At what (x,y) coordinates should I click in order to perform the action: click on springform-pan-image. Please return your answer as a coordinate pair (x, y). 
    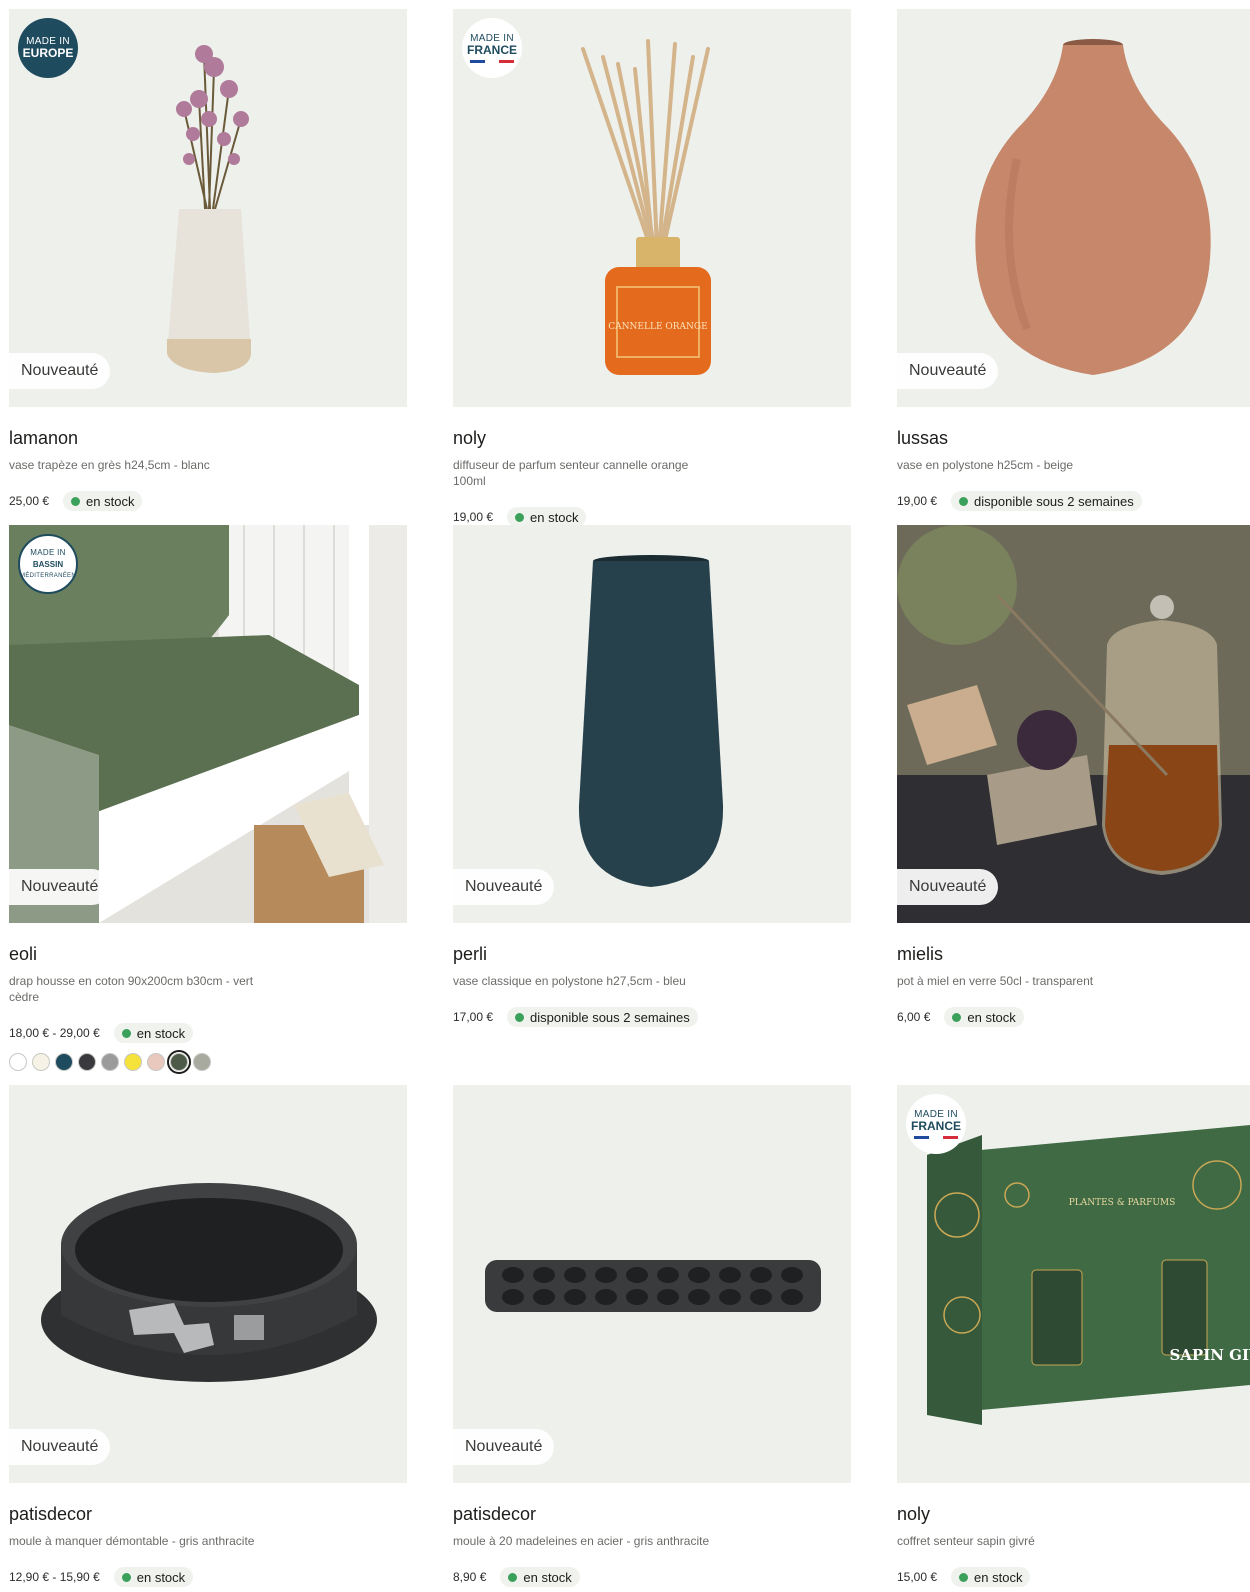
    Looking at the image, I should click on (209, 1282).